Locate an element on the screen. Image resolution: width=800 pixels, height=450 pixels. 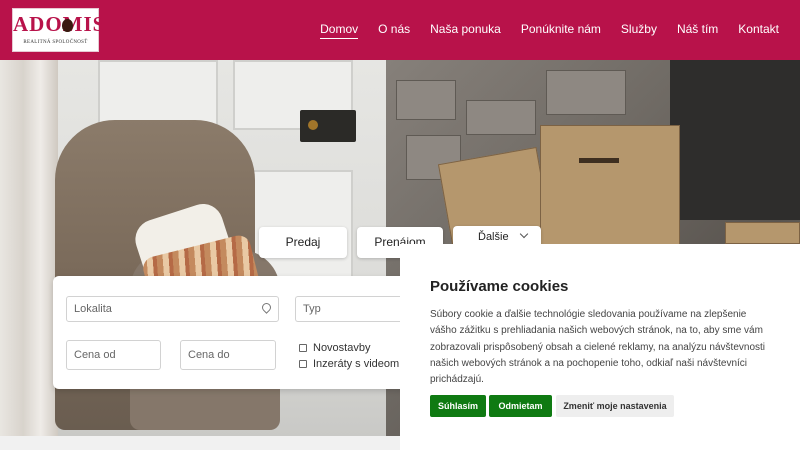
search-form: Lokalita Typ Cena od Cena do is located at coordinates (233, 332).